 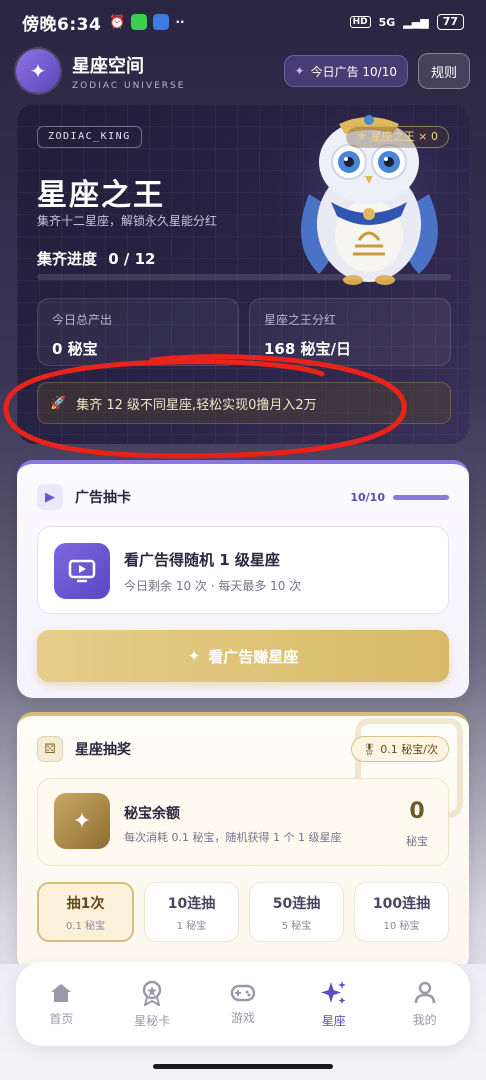 I want to click on draw-1-button: 抽1次 0.1 秘宝, so click(x=85, y=912).